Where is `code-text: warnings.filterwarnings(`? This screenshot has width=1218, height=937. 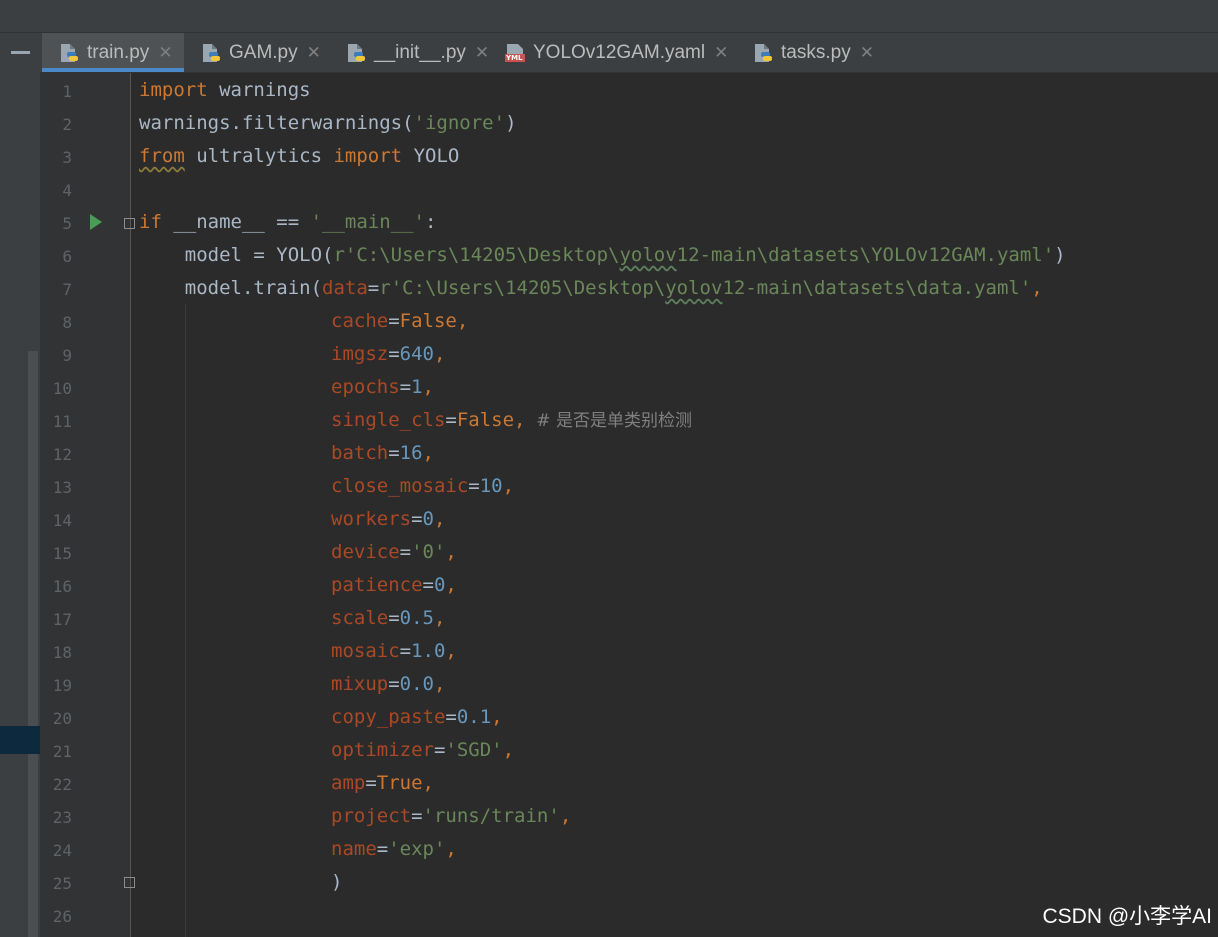
code-text: warnings.filterwarnings( is located at coordinates (276, 123).